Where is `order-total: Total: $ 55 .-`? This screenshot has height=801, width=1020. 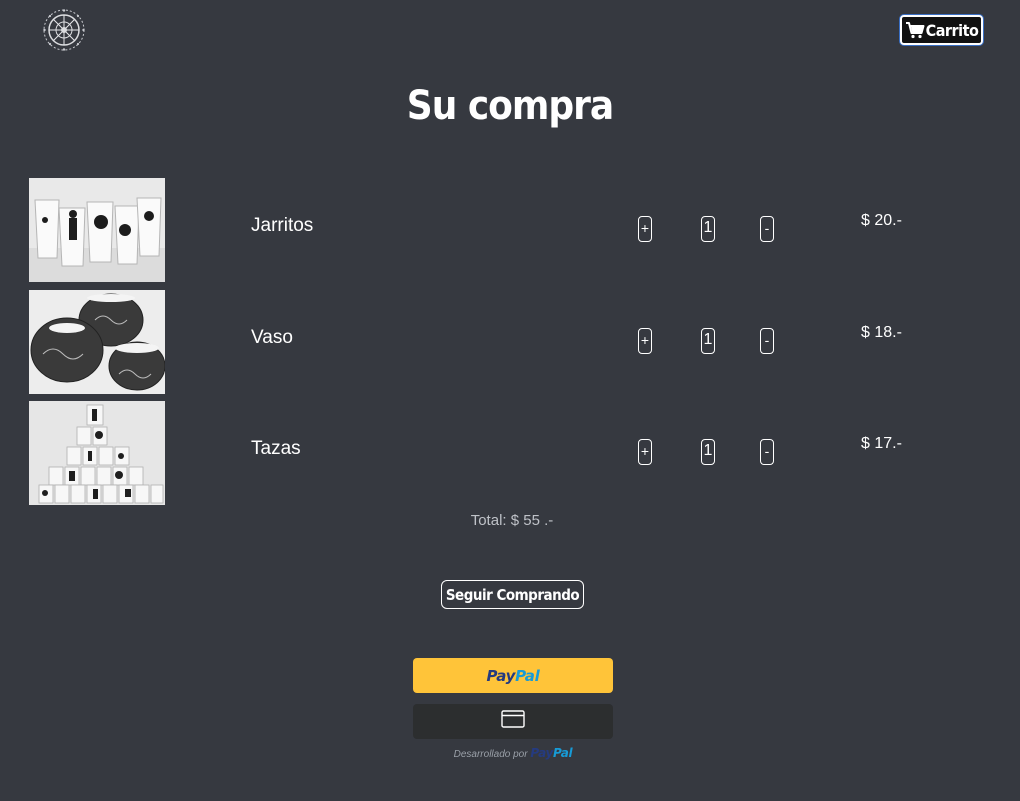 order-total: Total: $ 55 .- is located at coordinates (512, 520).